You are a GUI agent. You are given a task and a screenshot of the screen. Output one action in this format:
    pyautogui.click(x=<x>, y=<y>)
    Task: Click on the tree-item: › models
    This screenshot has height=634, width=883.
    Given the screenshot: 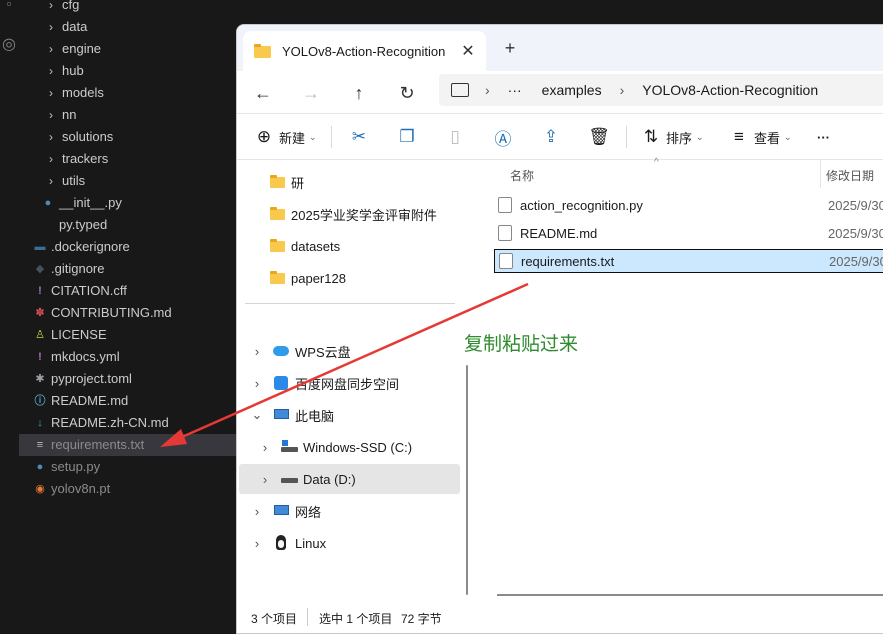 What is the action you would take?
    pyautogui.click(x=127, y=93)
    